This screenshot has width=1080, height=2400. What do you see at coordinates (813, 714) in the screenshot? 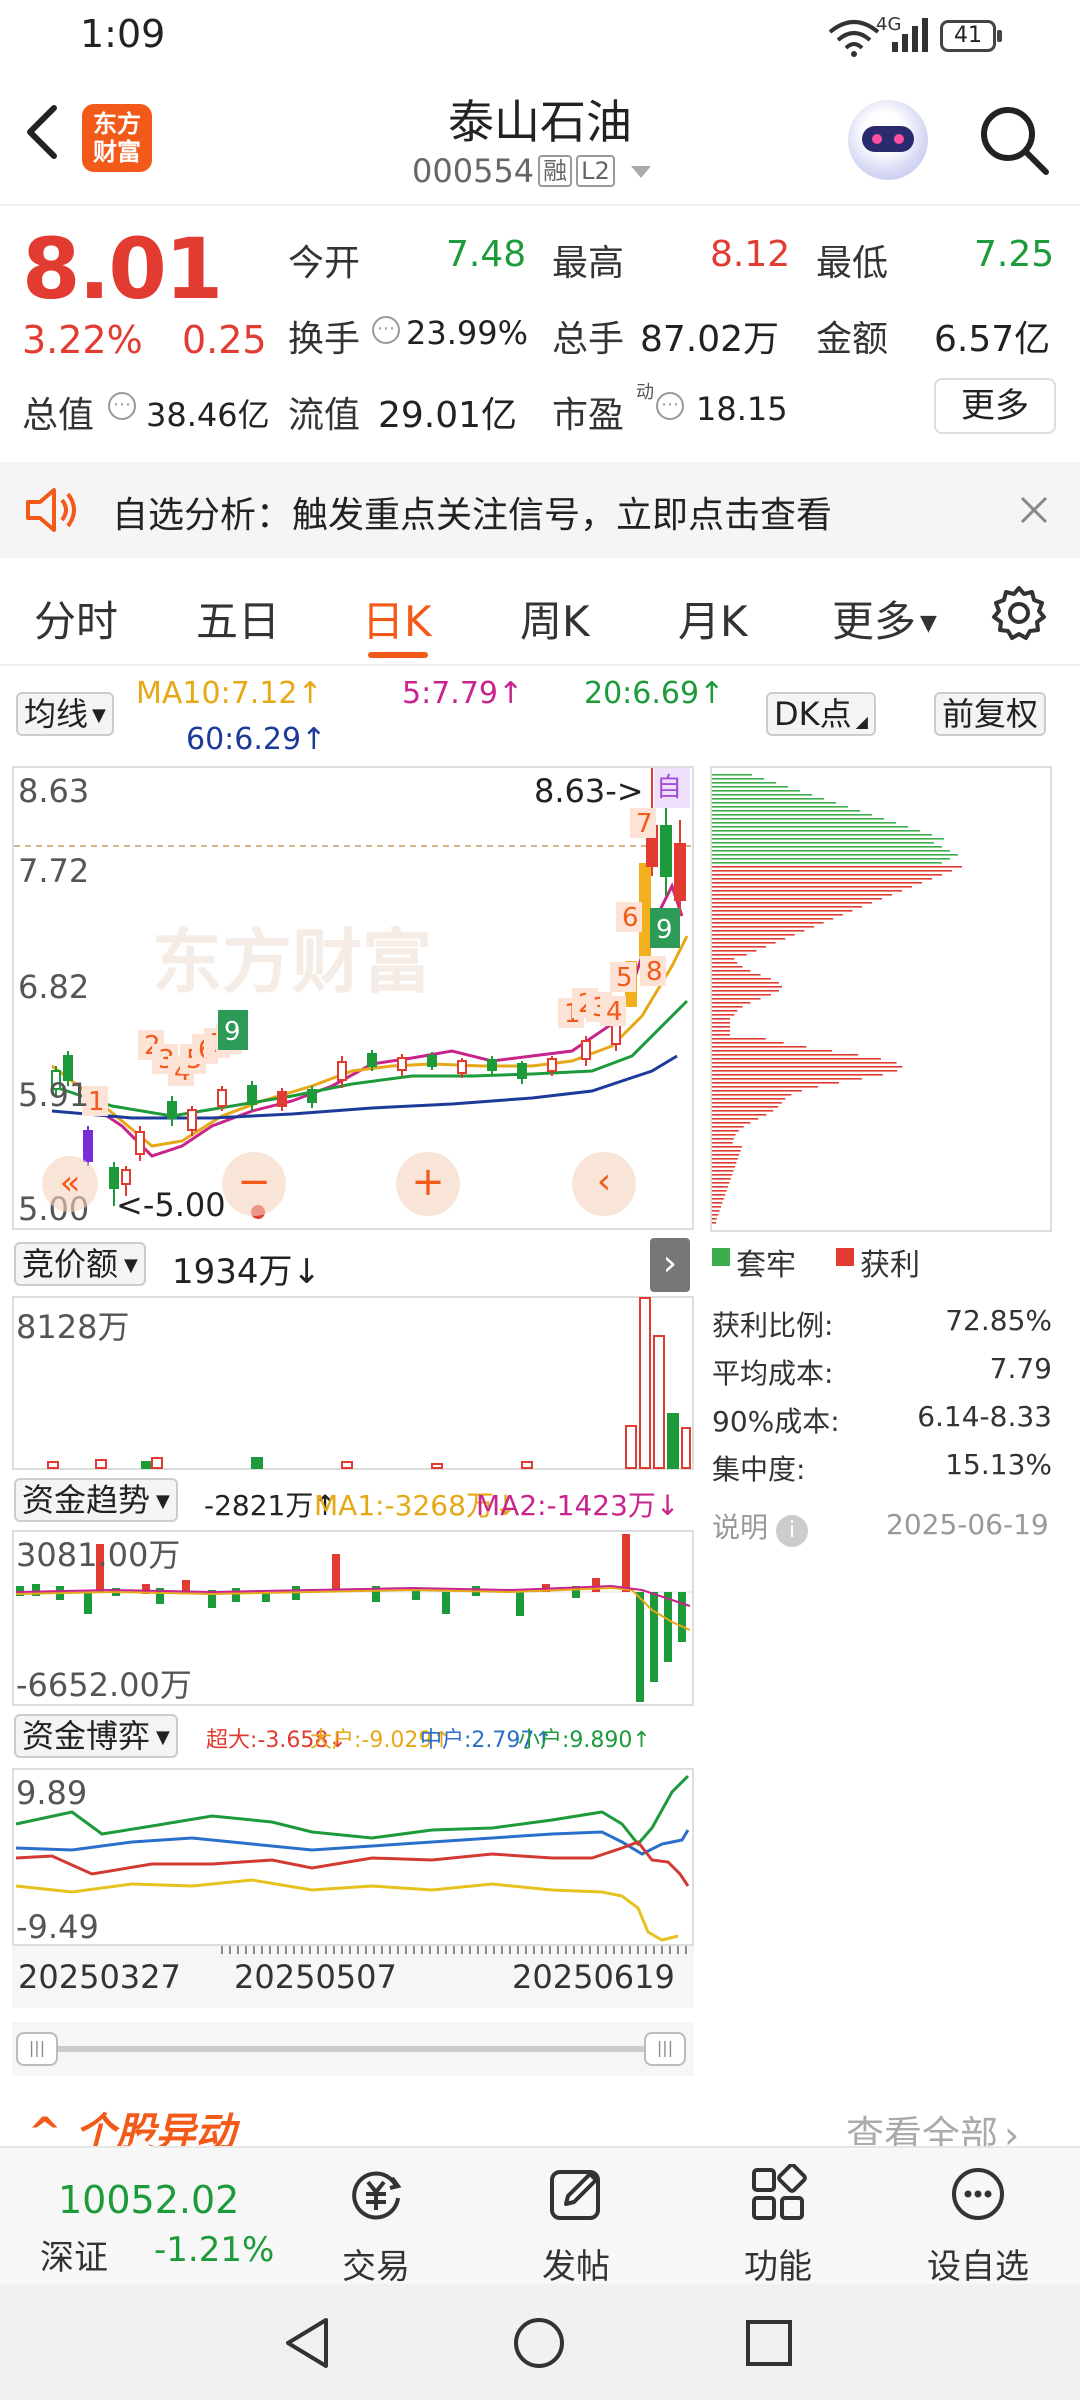
I see `dk-point-label: DK点` at bounding box center [813, 714].